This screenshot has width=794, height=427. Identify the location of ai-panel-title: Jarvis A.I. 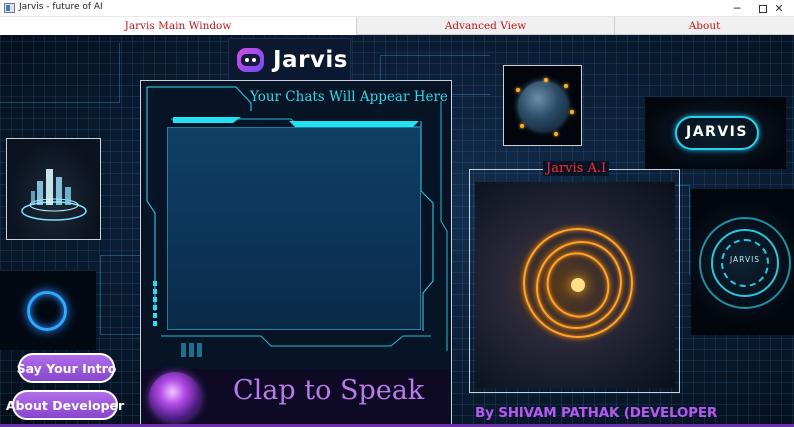
(576, 168).